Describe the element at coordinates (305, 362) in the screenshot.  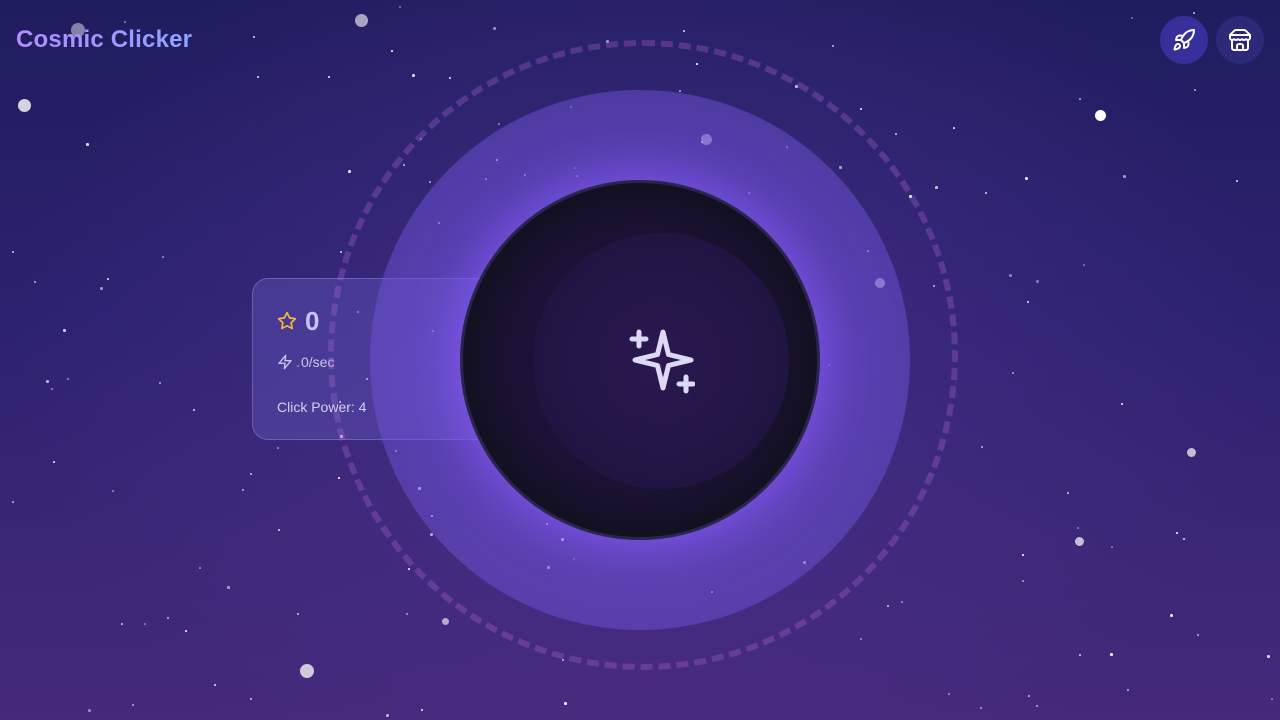
I see `rate-display: 0/sec` at that location.